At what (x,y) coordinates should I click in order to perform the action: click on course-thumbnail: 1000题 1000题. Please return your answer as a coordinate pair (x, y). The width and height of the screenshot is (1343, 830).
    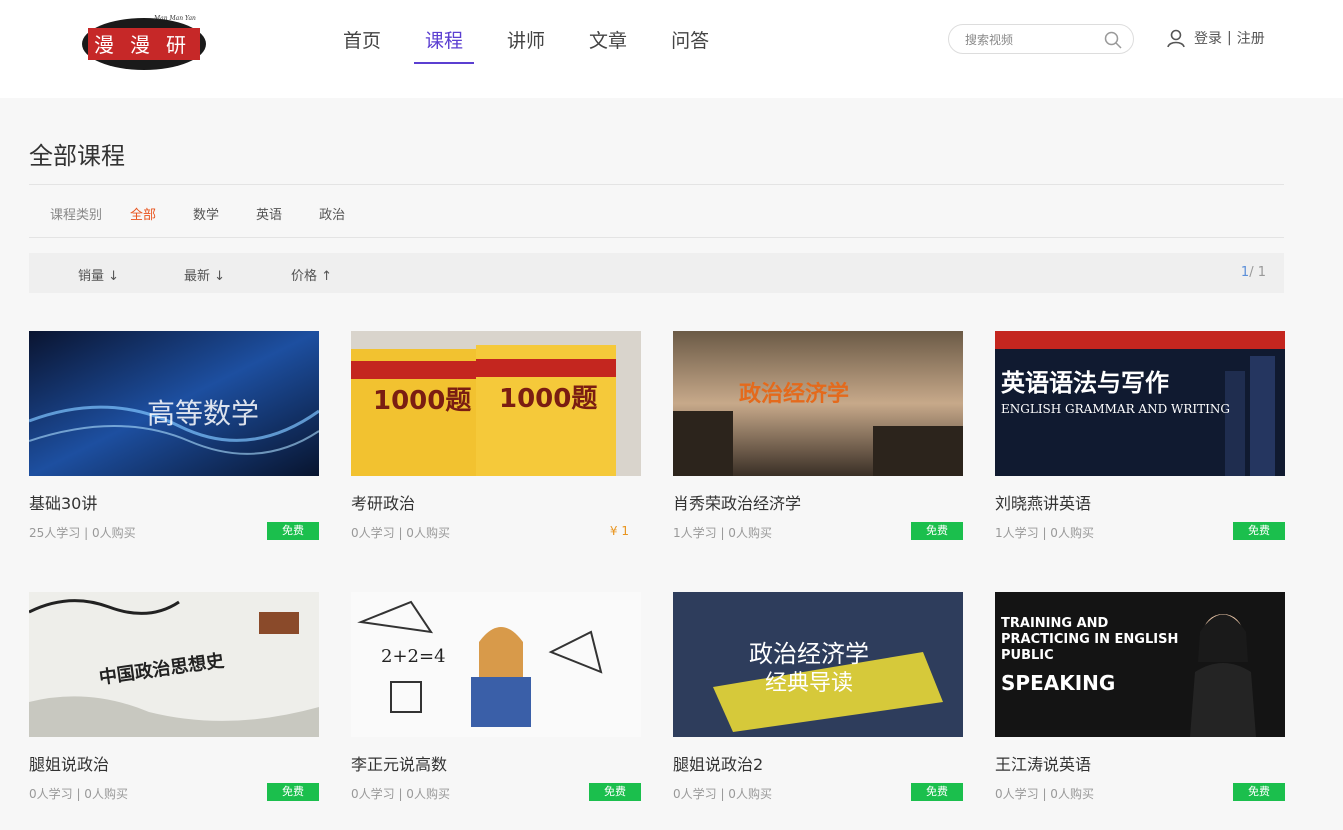
    Looking at the image, I should click on (496, 403).